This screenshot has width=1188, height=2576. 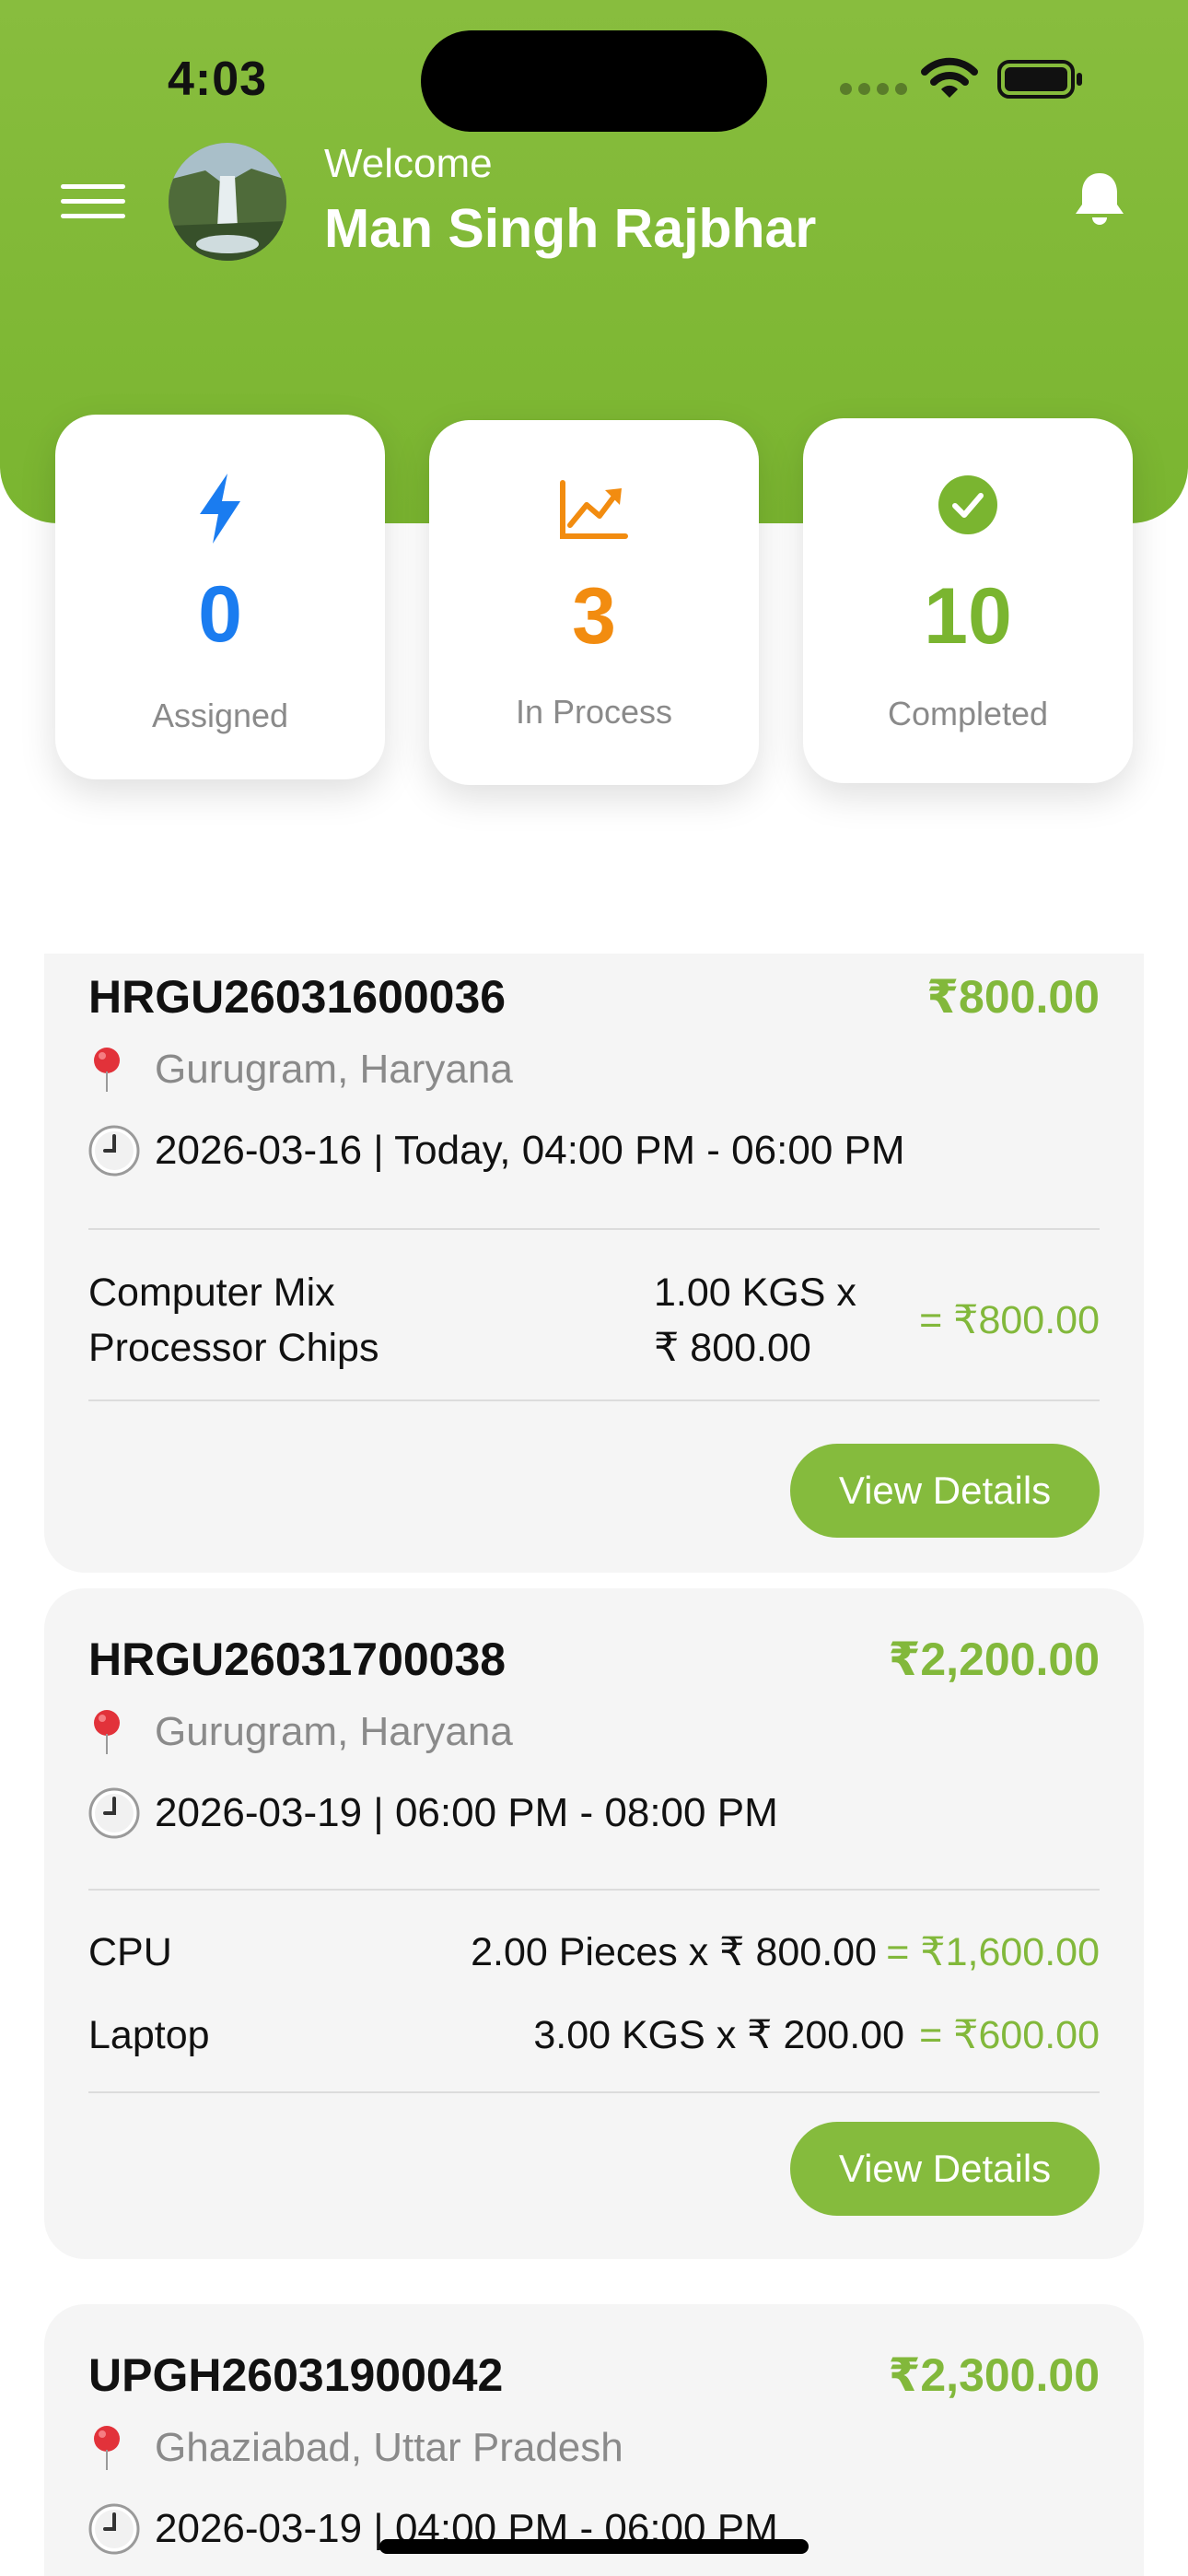 I want to click on stat-card-assigned: 0 Assigned, so click(x=220, y=597).